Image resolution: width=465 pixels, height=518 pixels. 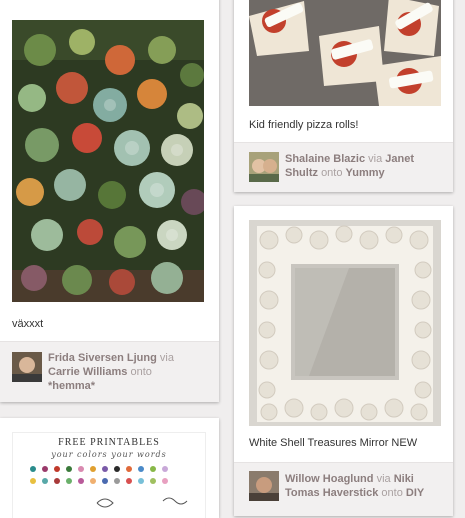 I want to click on pinner-link: Willow Hoaglund, so click(x=329, y=479).